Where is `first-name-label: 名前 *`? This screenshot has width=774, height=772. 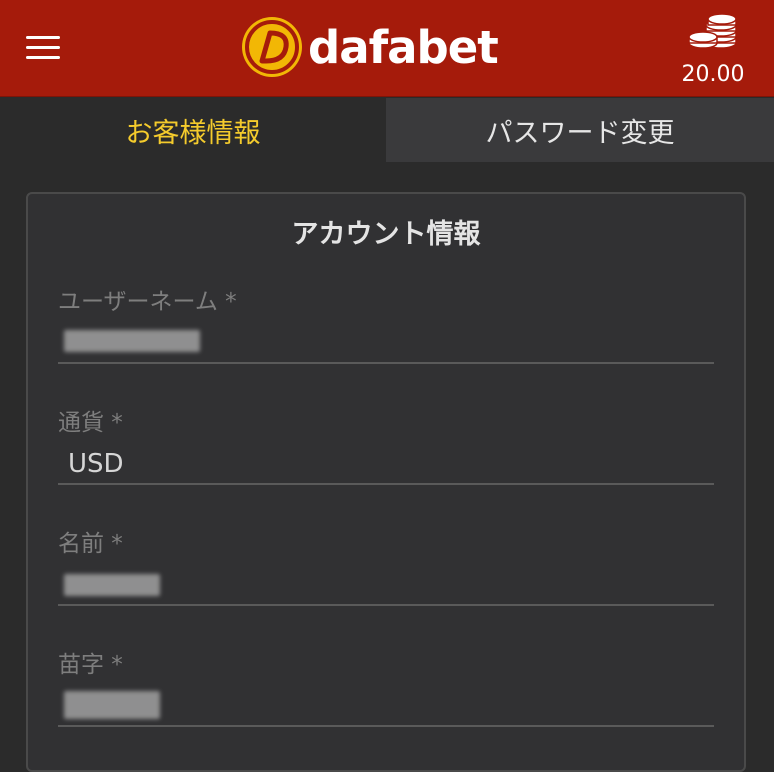
first-name-label: 名前 * is located at coordinates (90, 544).